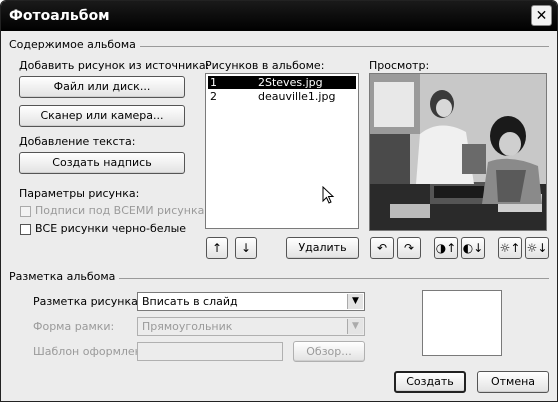  What do you see at coordinates (213, 82) in the screenshot?
I see `list-item-number: 1` at bounding box center [213, 82].